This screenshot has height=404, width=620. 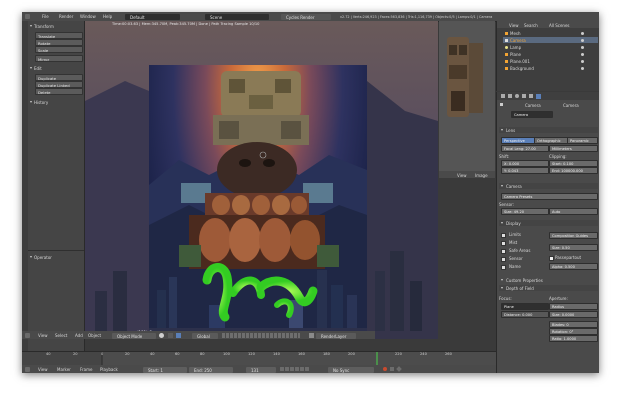 I want to click on lens-panel-header: Lens, so click(x=548, y=130).